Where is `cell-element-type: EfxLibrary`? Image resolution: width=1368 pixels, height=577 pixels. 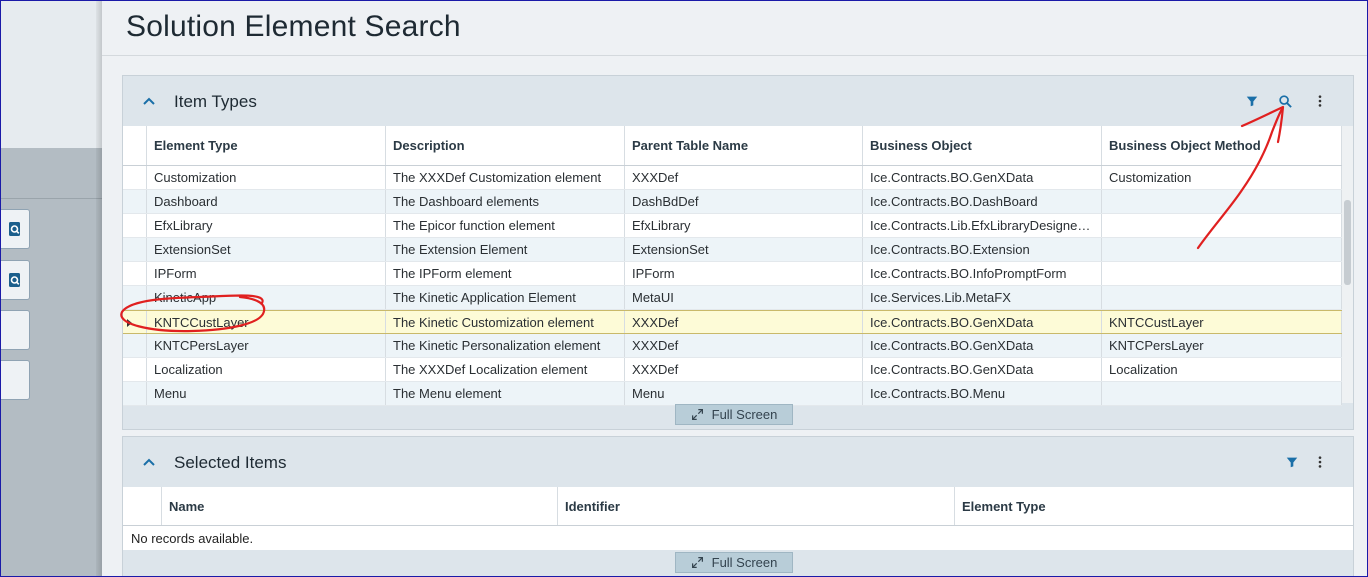
cell-element-type: EfxLibrary is located at coordinates (266, 225).